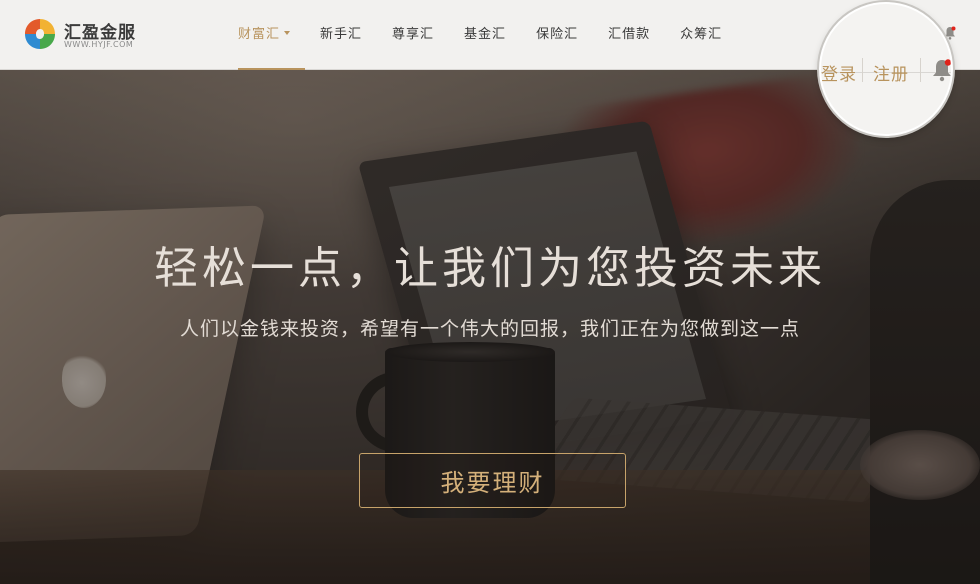 Image resolution: width=980 pixels, height=584 pixels. What do you see at coordinates (891, 72) in the screenshot?
I see `register-link: 注册` at bounding box center [891, 72].